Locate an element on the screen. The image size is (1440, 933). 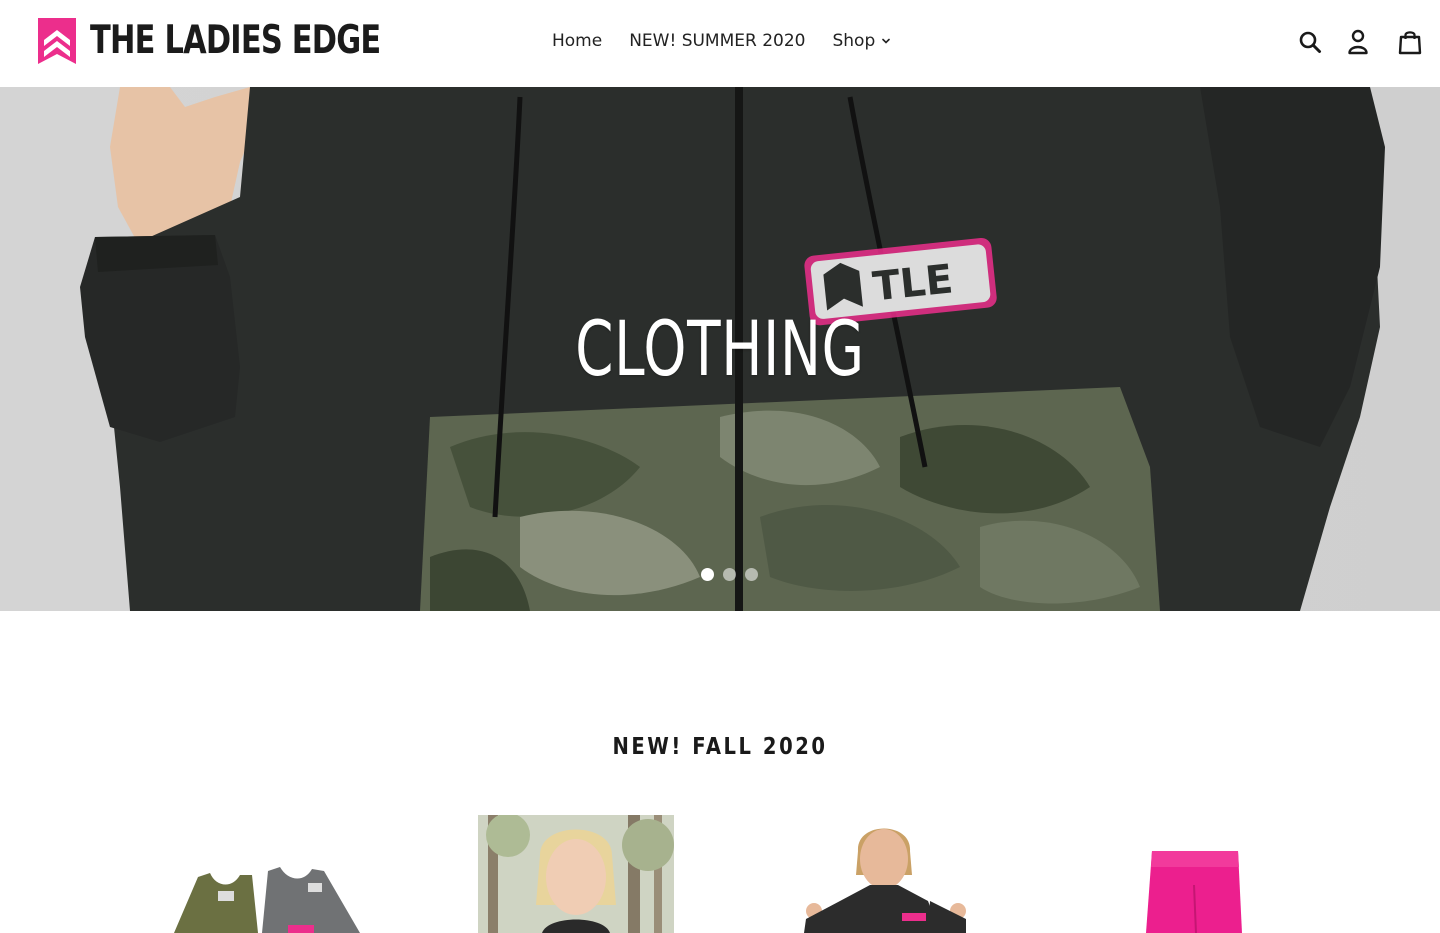
search-button is located at coordinates (1310, 42).